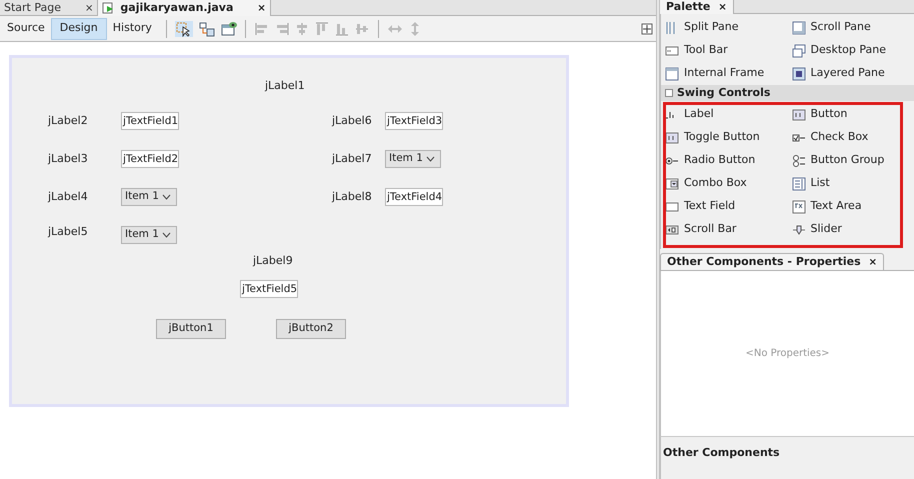 This screenshot has width=914, height=479. I want to click on form-label: jLabel9, so click(273, 261).